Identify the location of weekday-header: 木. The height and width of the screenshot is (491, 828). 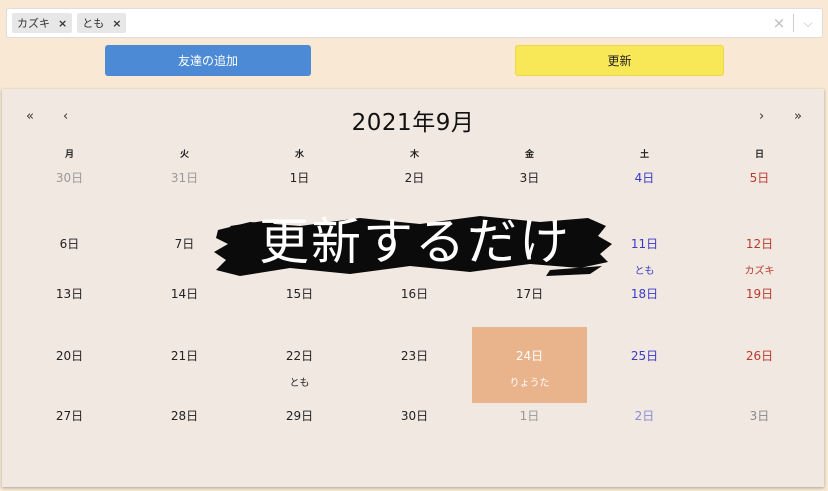
(414, 155).